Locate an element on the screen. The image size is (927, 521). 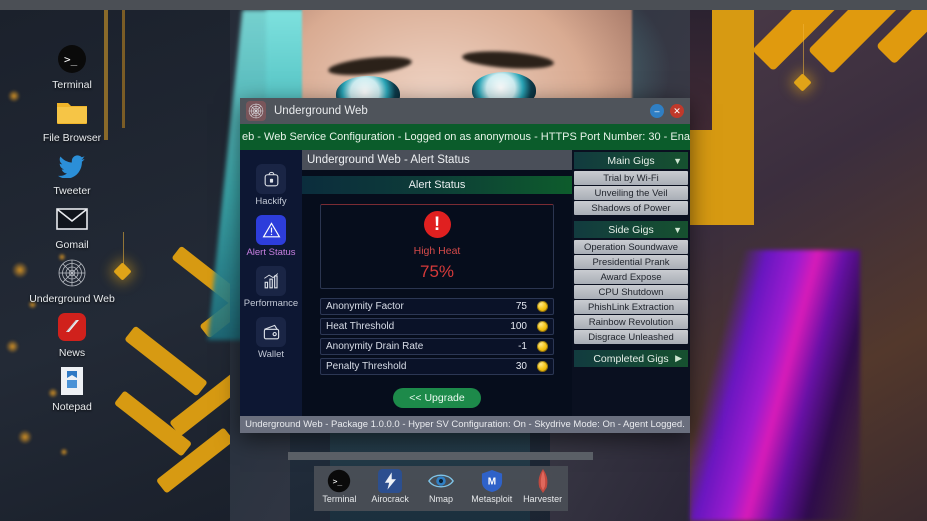
sidebar-item-wallet: Wallet is located at coordinates (271, 339).